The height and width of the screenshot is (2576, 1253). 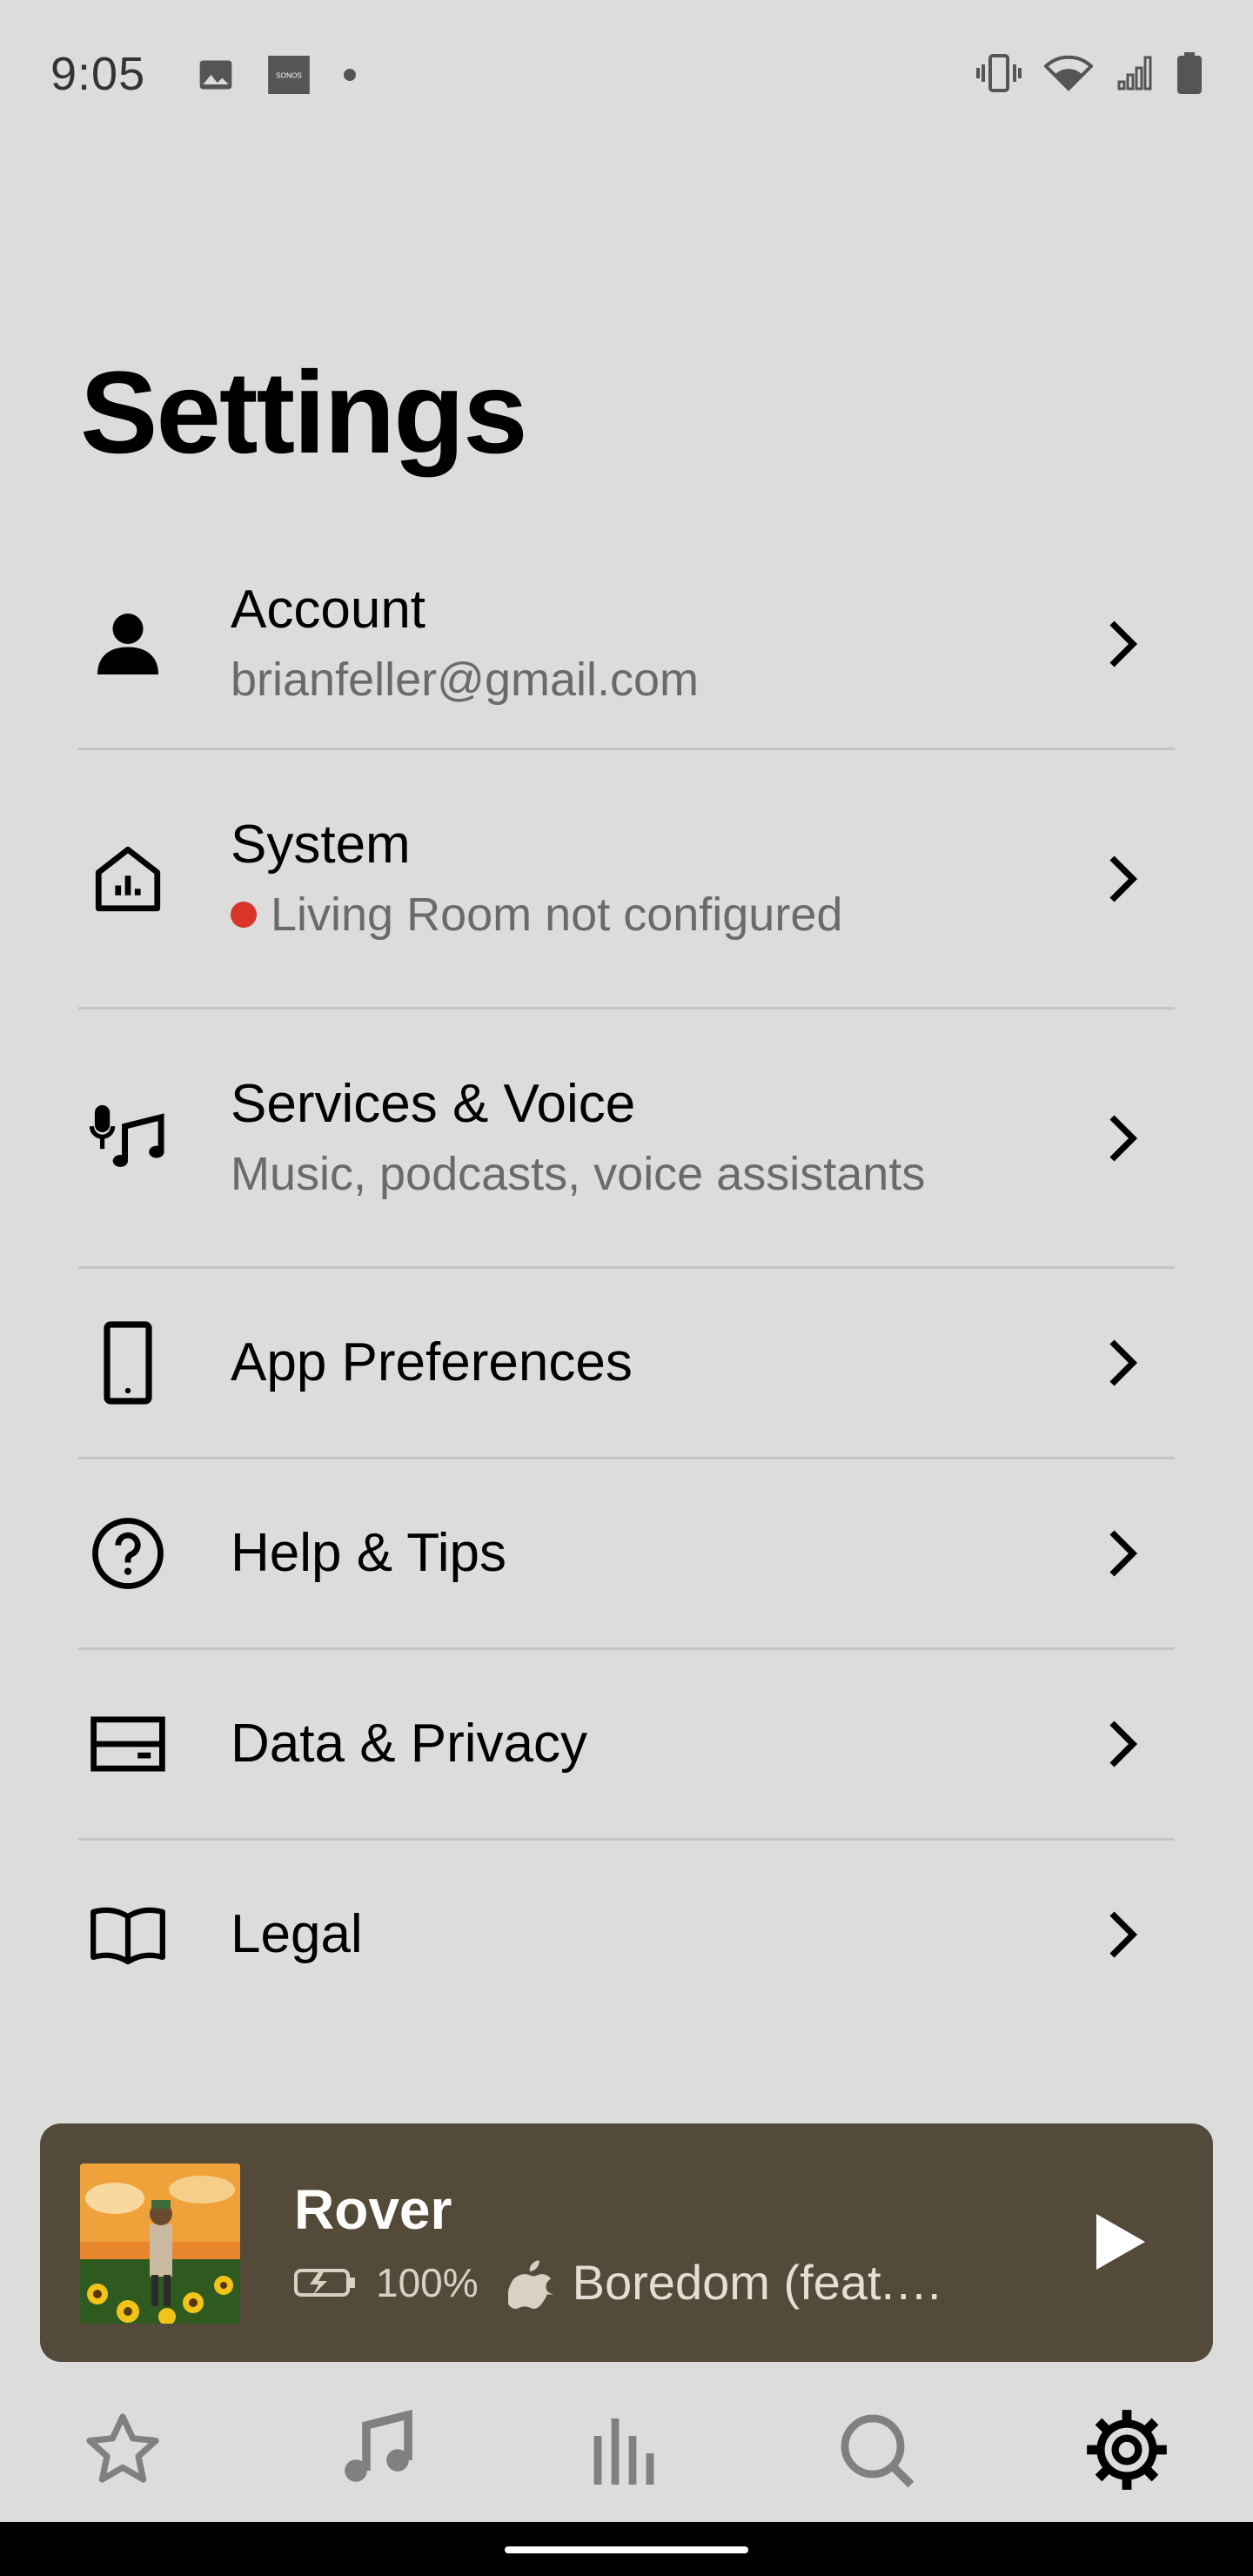 What do you see at coordinates (98, 74) in the screenshot?
I see `status-time: 9:05` at bounding box center [98, 74].